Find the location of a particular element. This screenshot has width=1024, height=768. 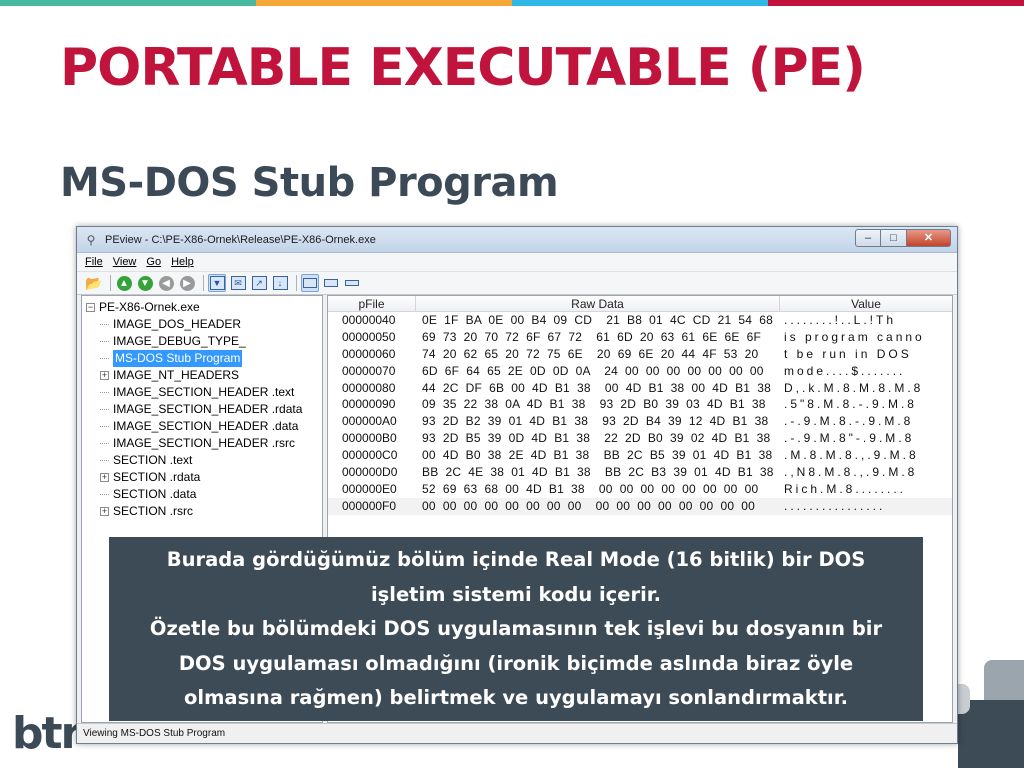

window-controls: – □ ✕ is located at coordinates (903, 238).